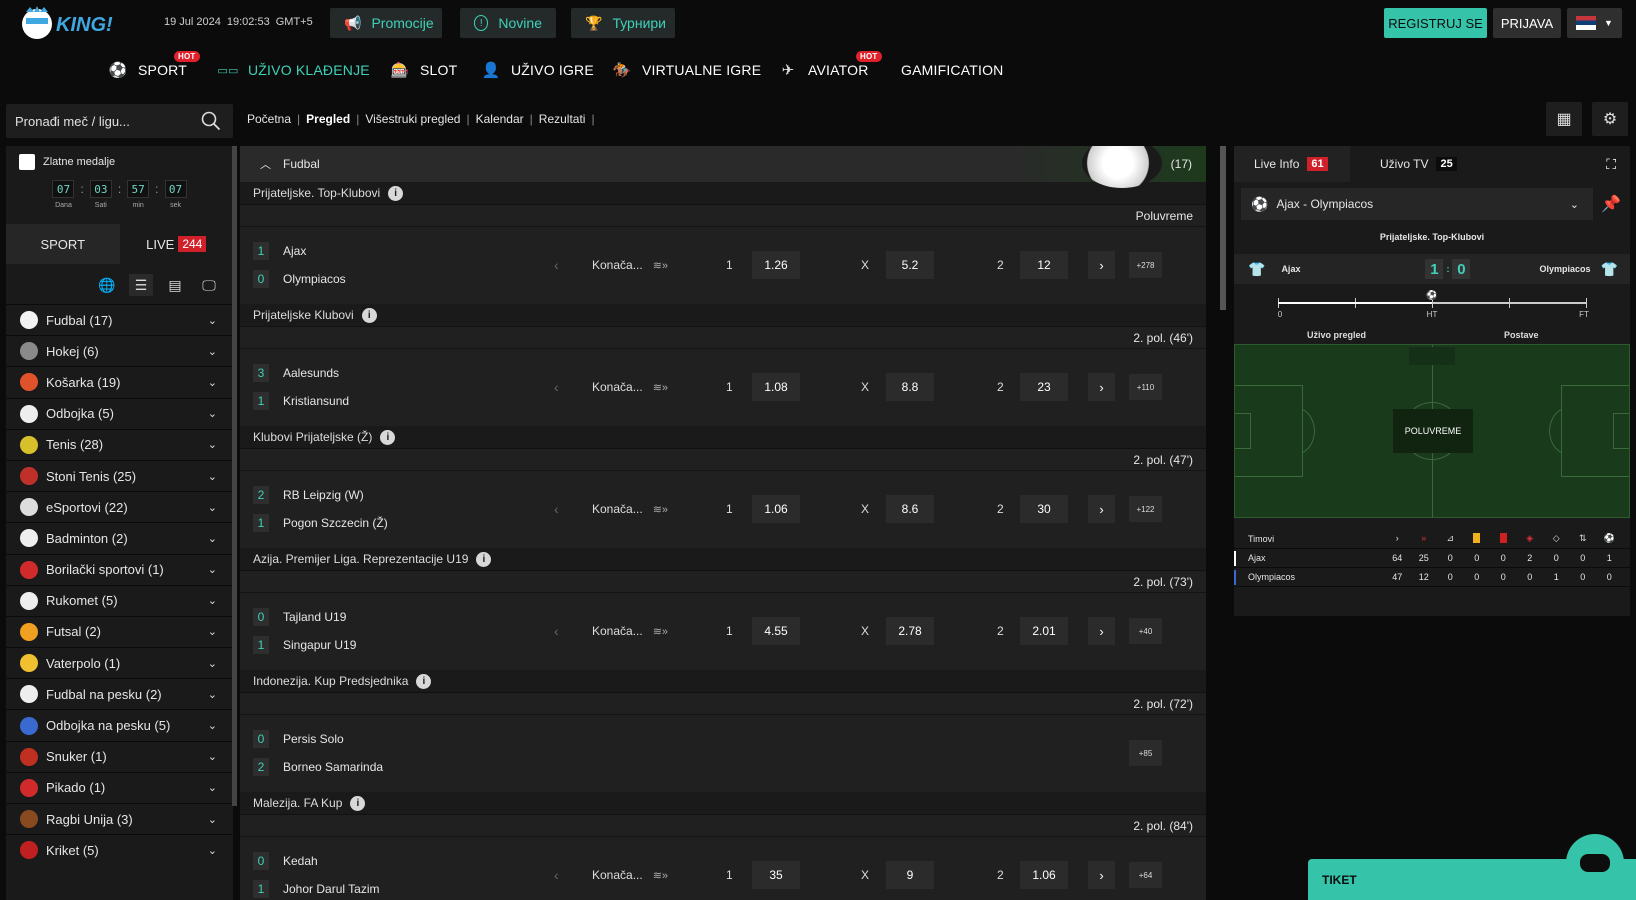  I want to click on league-header: Prijateljske Klubovi i, so click(723, 315).